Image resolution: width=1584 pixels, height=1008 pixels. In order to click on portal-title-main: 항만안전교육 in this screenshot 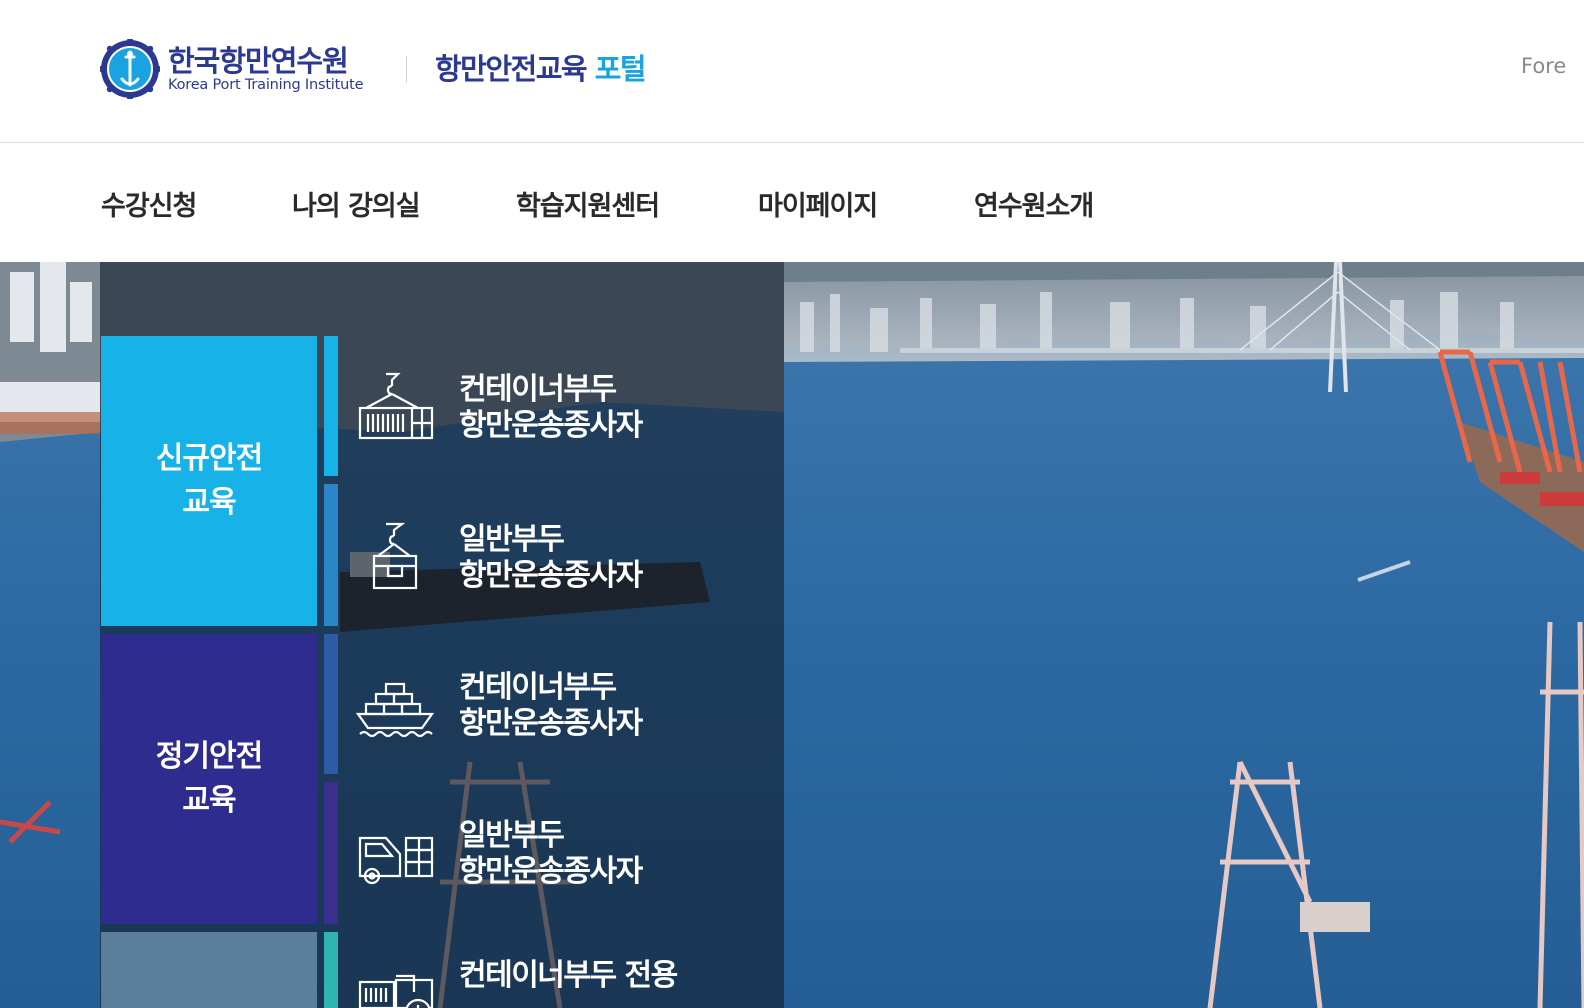, I will do `click(511, 69)`.